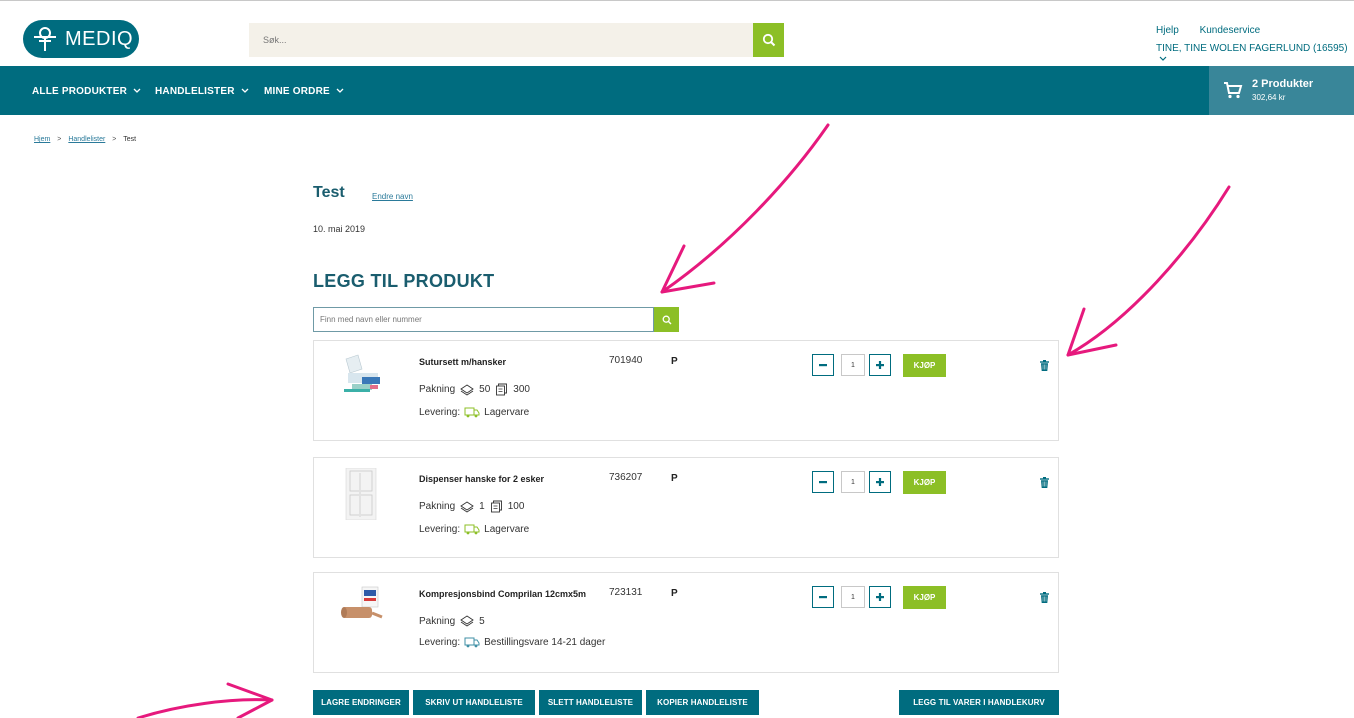 The height and width of the screenshot is (718, 1354). What do you see at coordinates (80, 91) in the screenshot?
I see `nav-item-label: ALLE PRODUKTER` at bounding box center [80, 91].